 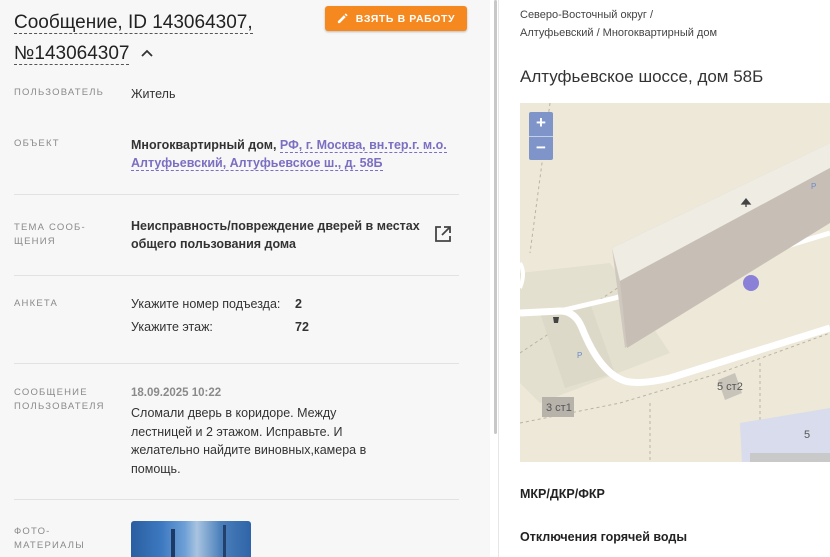 I want to click on section-mkr-title: МКР/ДКР/ФКР, so click(x=562, y=494).